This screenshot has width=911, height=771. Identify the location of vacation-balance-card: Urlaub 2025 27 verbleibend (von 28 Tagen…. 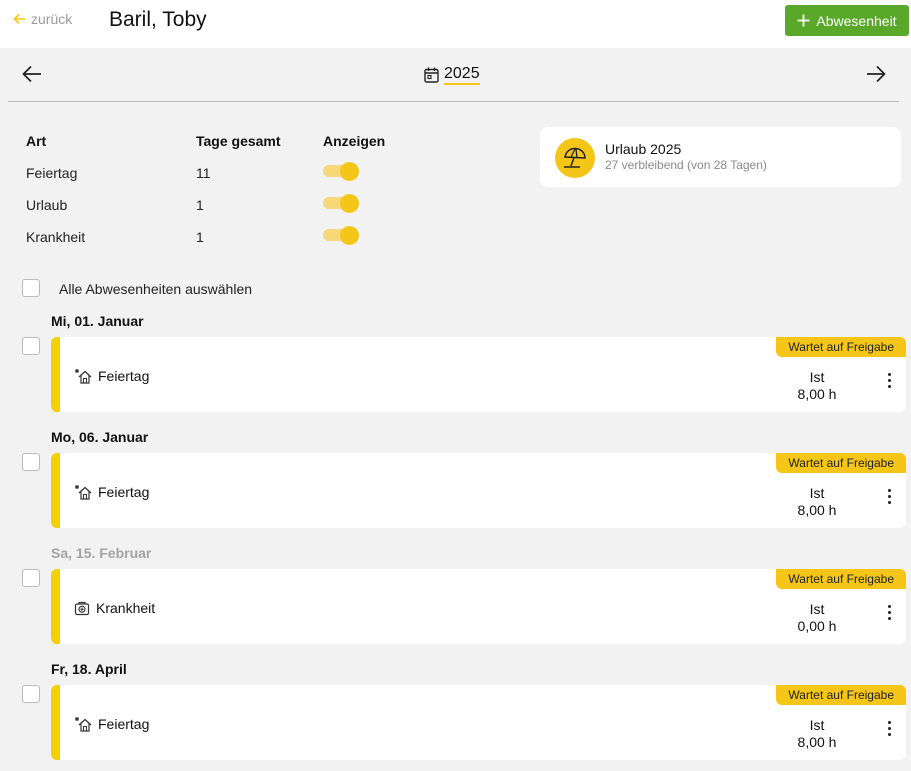
(720, 157).